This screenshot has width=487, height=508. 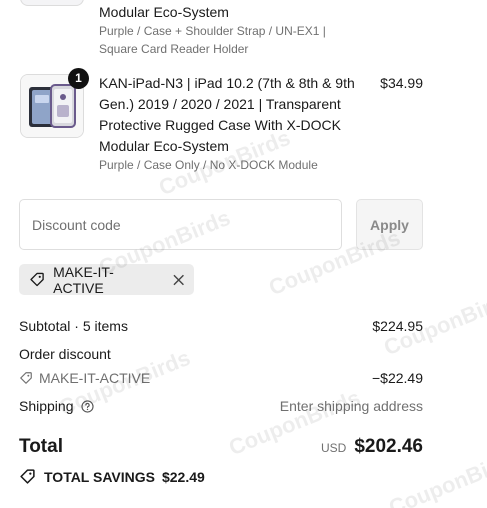 I want to click on item-variant: Purple / Case Only / No X-DOCK Module, so click(x=208, y=165).